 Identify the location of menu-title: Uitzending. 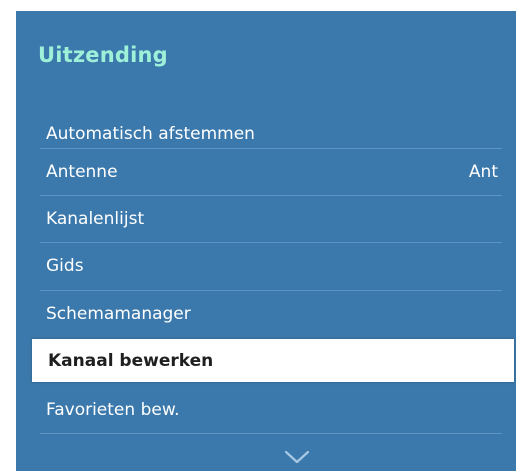
(103, 55).